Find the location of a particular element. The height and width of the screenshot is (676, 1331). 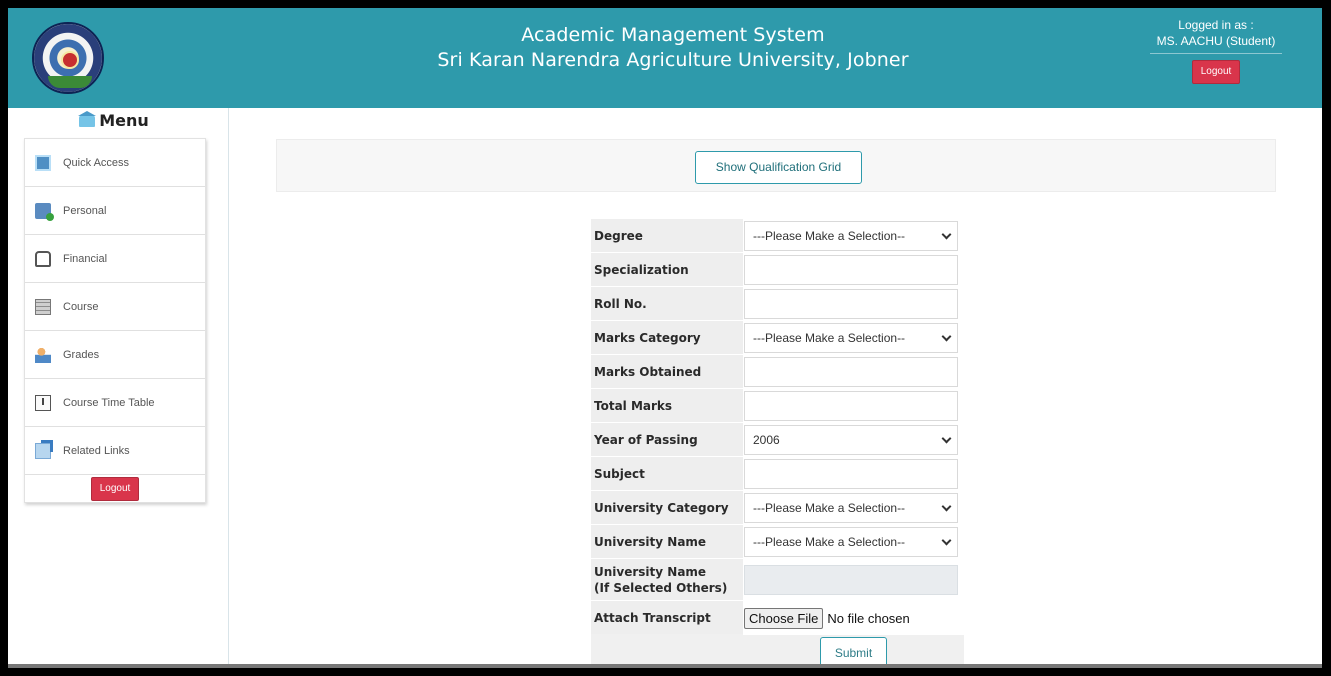

sidebar-item-course: Course is located at coordinates (115, 307).